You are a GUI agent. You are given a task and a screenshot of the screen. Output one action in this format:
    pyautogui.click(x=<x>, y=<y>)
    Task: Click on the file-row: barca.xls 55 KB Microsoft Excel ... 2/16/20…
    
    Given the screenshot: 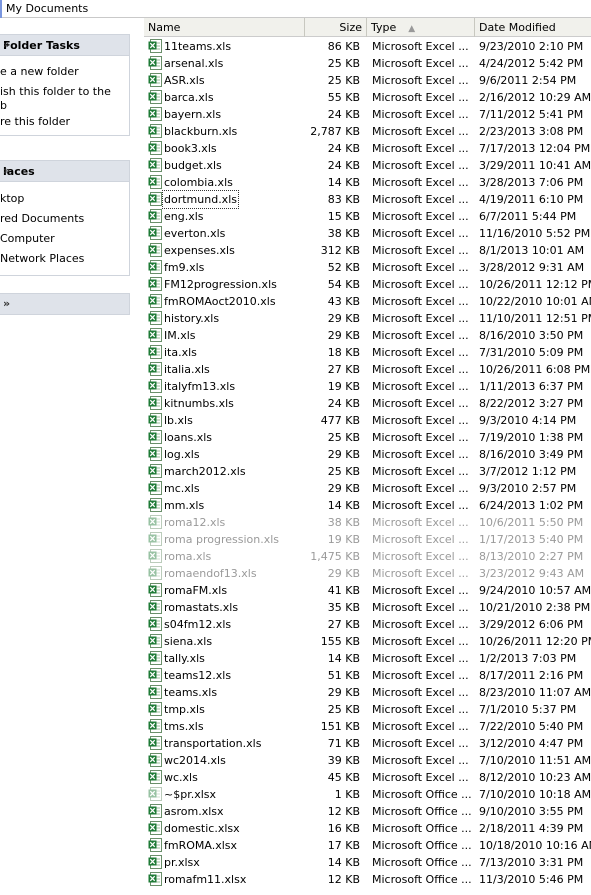 What is the action you would take?
    pyautogui.click(x=367, y=97)
    